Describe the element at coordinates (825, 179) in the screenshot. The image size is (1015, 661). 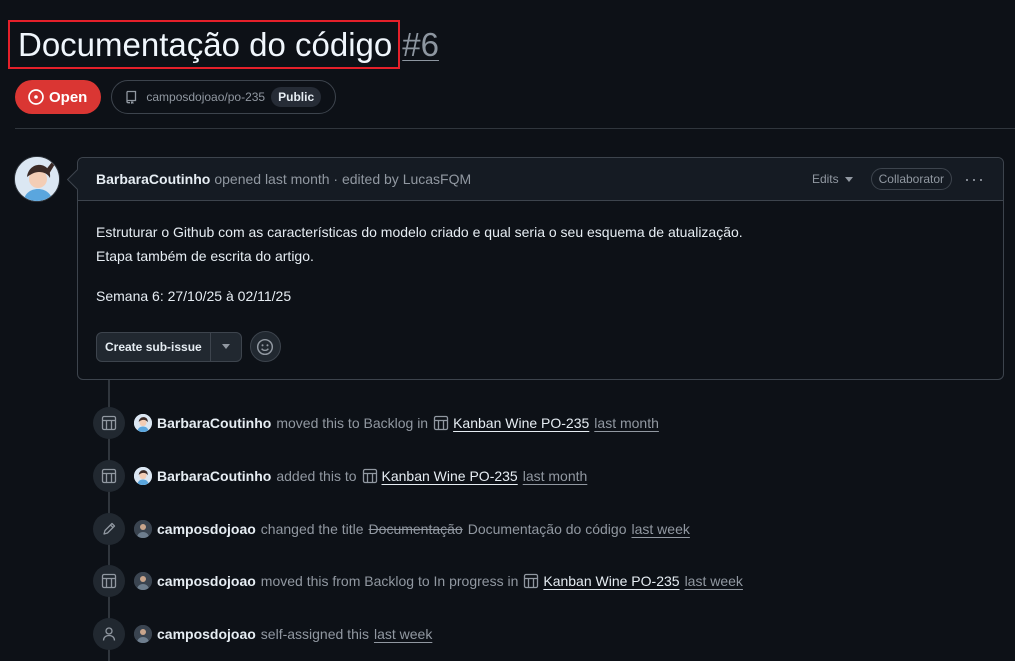
I see `edits-label: Edits` at that location.